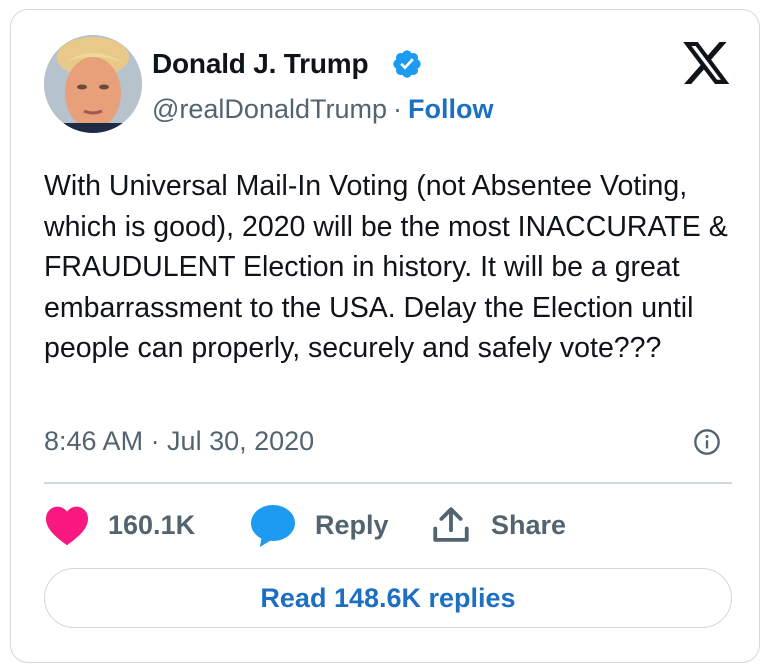  I want to click on info-icon, so click(707, 442).